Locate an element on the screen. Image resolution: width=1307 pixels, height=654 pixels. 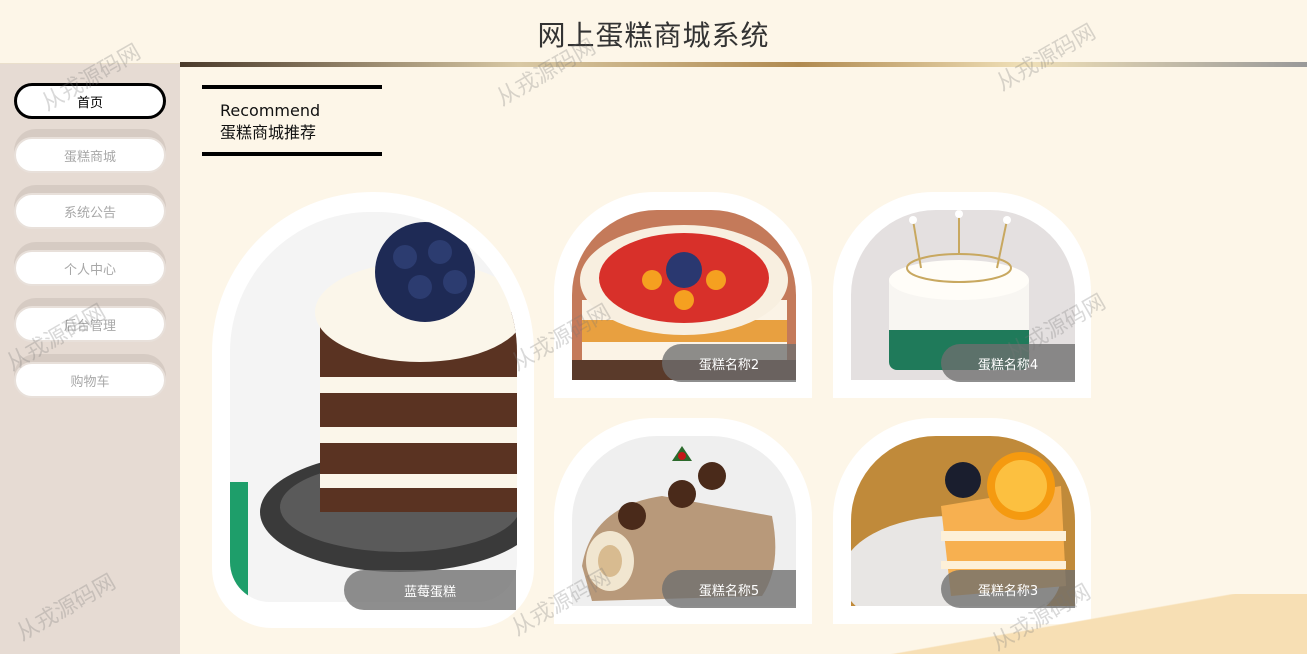
sidebar-item-announcements: 系统公告 is located at coordinates (90, 207).